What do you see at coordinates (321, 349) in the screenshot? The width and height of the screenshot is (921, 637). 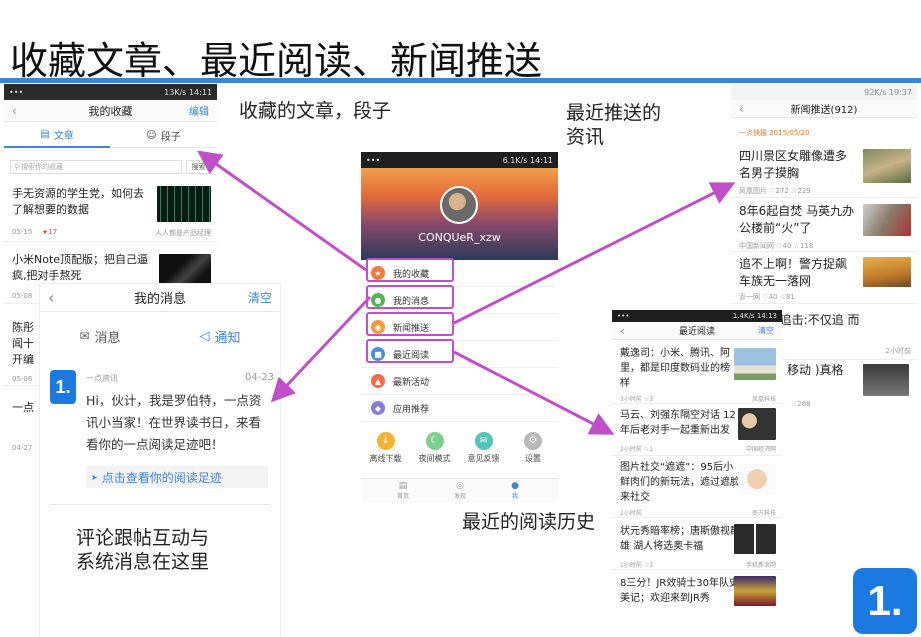 I see `arrow-to-messages` at bounding box center [321, 349].